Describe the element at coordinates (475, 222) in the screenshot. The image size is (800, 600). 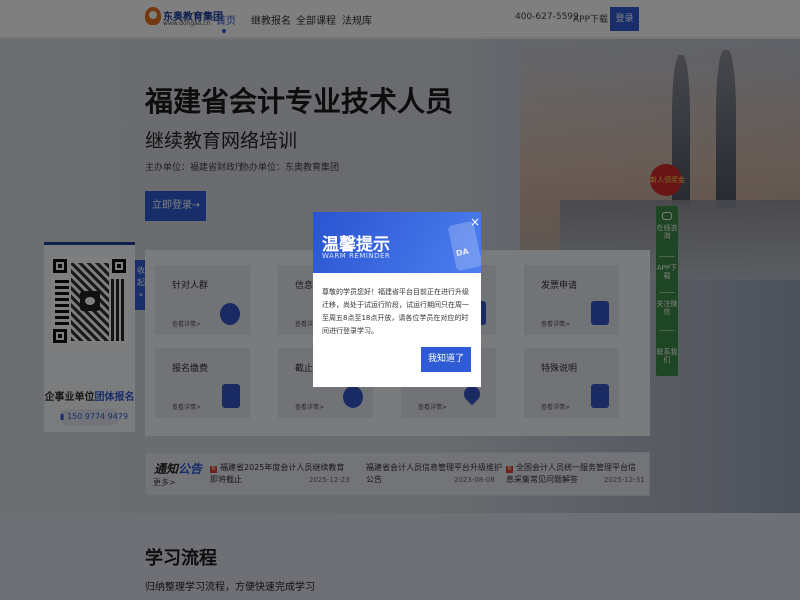
I see `close-icon: ×` at that location.